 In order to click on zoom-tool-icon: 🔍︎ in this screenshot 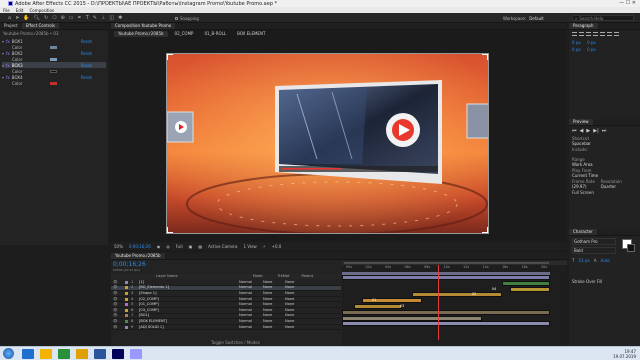, I will do `click(37, 18)`.